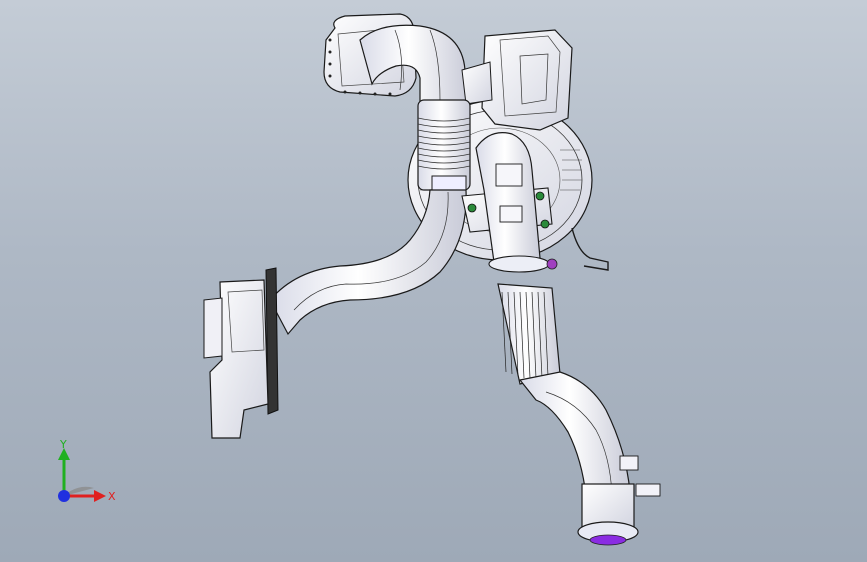 The height and width of the screenshot is (562, 867). I want to click on coordinate-triad: Y X, so click(87, 470).